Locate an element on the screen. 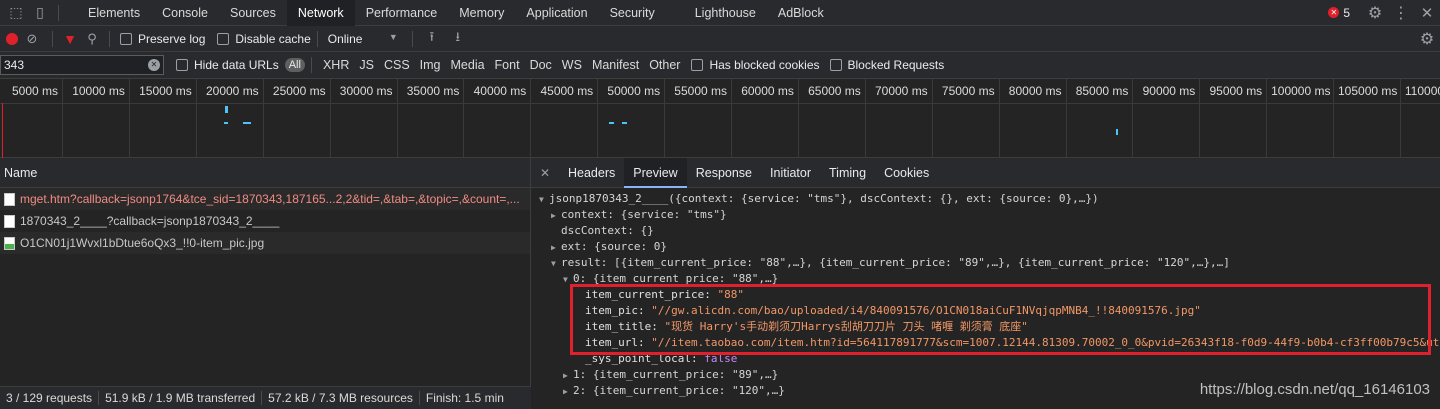 The image size is (1440, 409). tree-node-text: 1: {item_current_price: "89",…} is located at coordinates (676, 374).